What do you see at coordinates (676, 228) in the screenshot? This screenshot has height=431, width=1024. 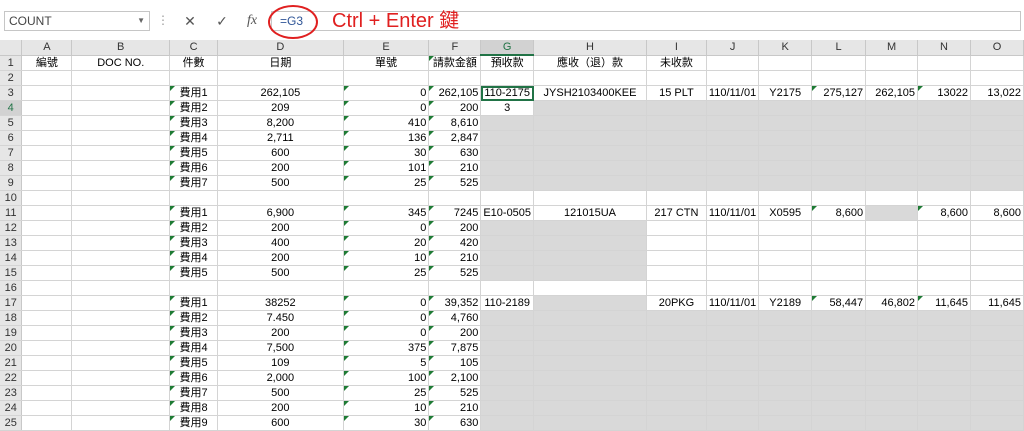 I see `cell-i12` at bounding box center [676, 228].